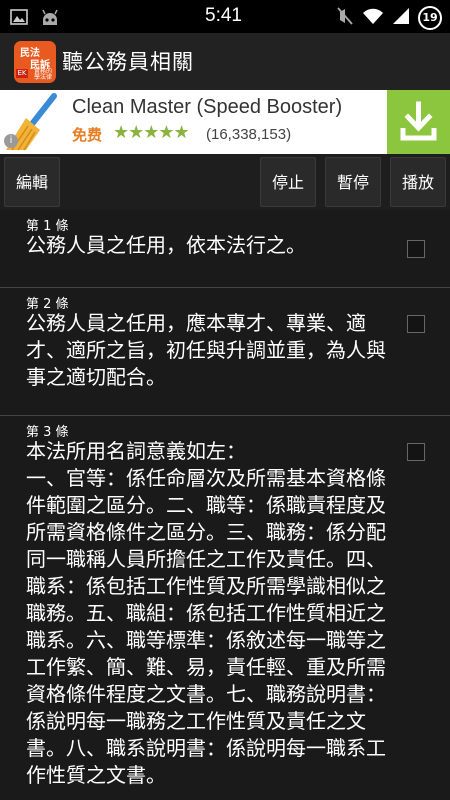 Image resolution: width=450 pixels, height=800 pixels. What do you see at coordinates (288, 182) in the screenshot?
I see `stop-button: 停止` at bounding box center [288, 182].